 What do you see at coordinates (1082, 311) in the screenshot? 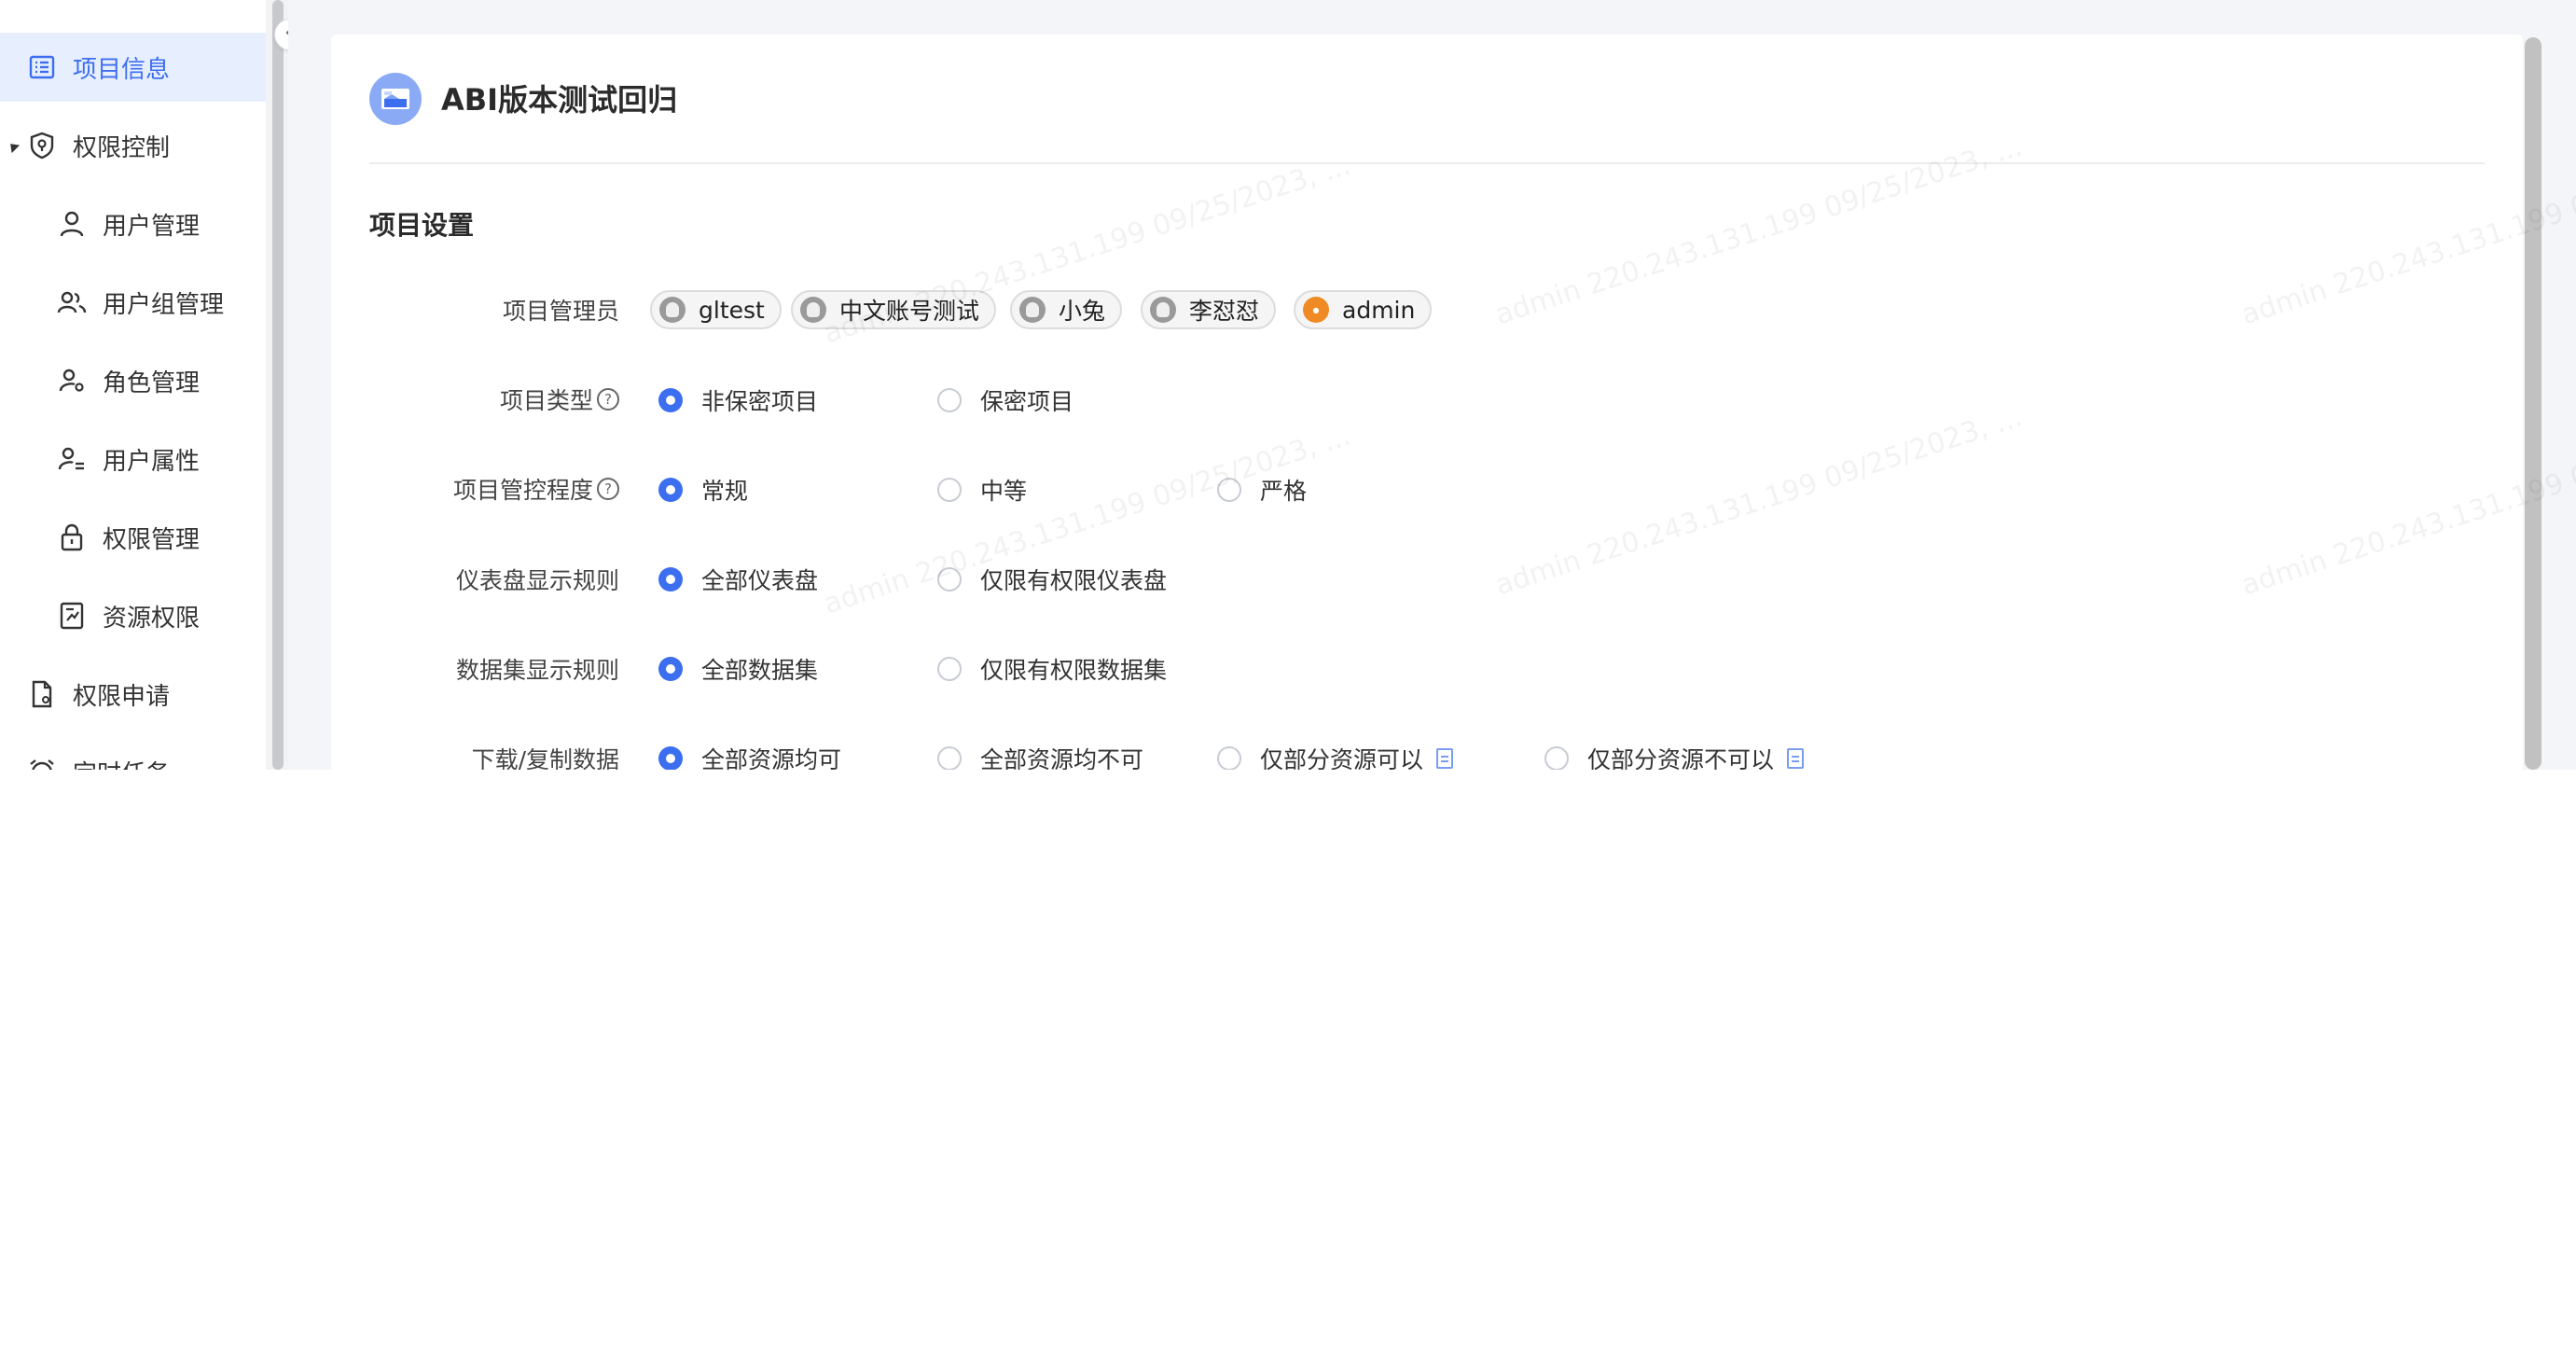
I see `admin-name: 小兔` at bounding box center [1082, 311].